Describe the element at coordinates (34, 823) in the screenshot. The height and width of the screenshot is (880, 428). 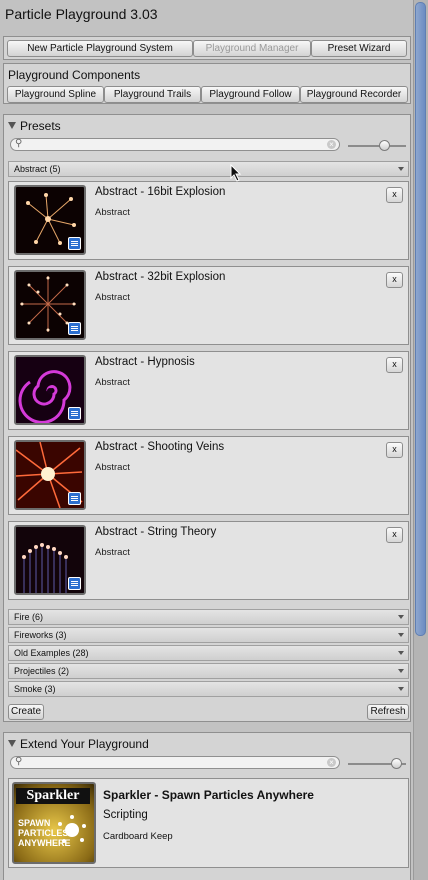
I see `logo-line: SPAWN` at that location.